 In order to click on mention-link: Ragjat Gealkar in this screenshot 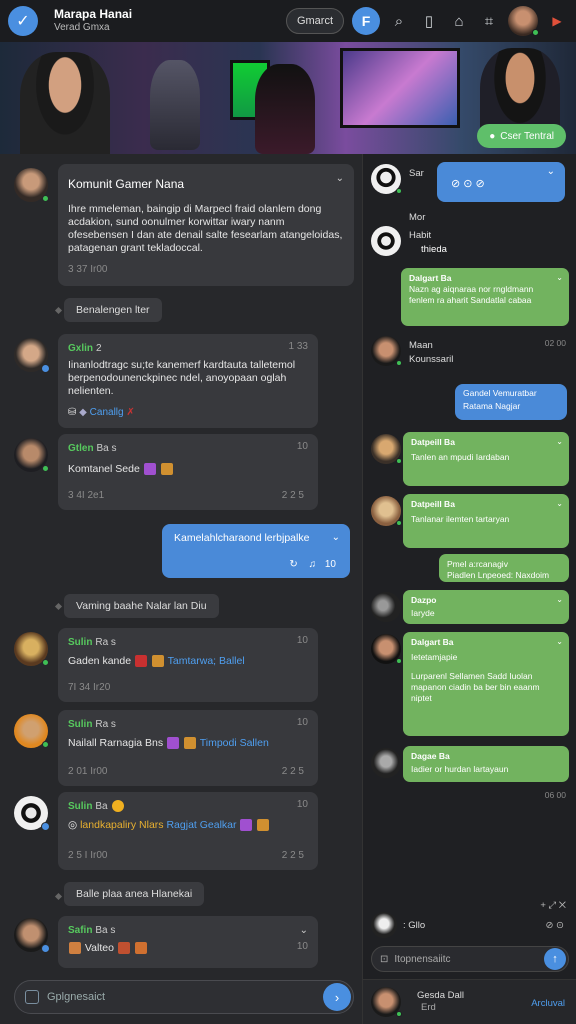, I will do `click(201, 825)`.